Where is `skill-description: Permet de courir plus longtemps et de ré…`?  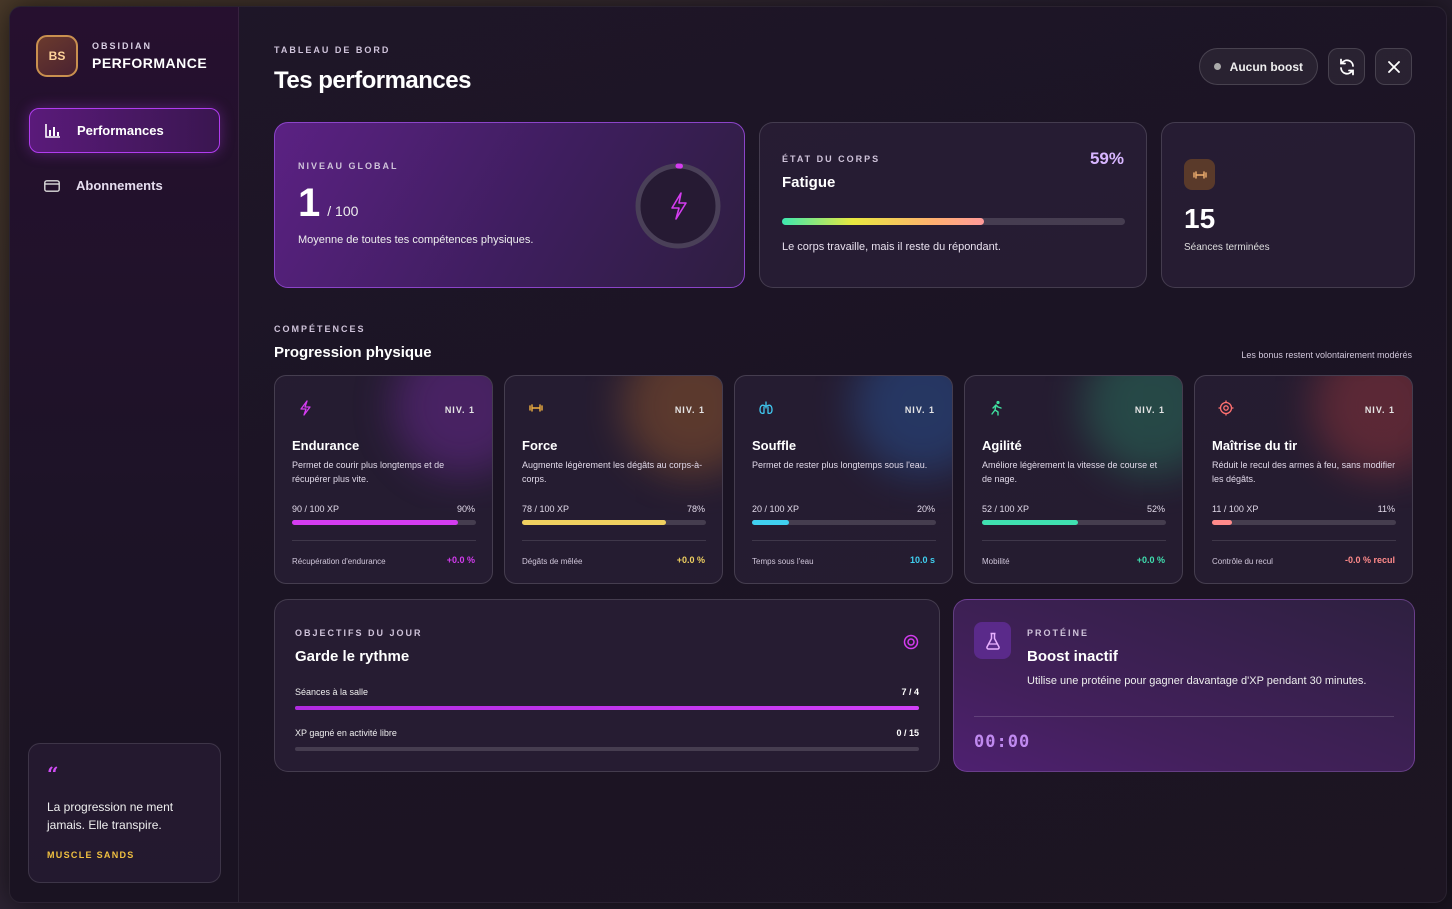 skill-description: Permet de courir plus longtemps et de ré… is located at coordinates (368, 472).